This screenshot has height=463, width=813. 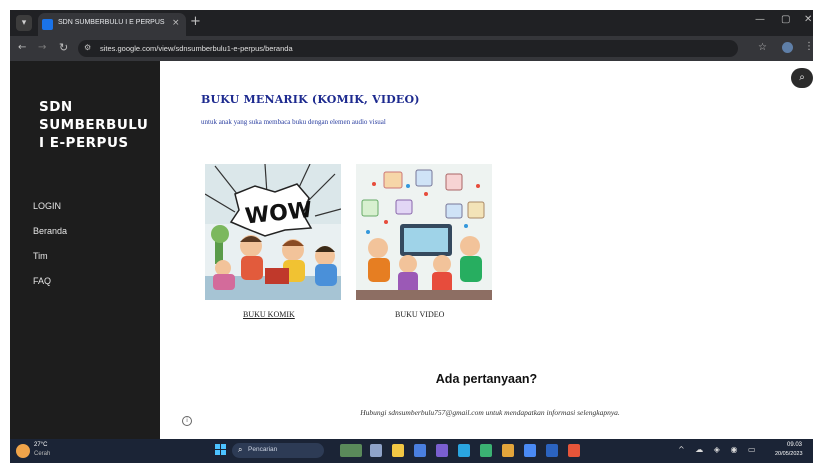 What do you see at coordinates (808, 46) in the screenshot?
I see `menu-kebab-icon: ⋮` at bounding box center [808, 46].